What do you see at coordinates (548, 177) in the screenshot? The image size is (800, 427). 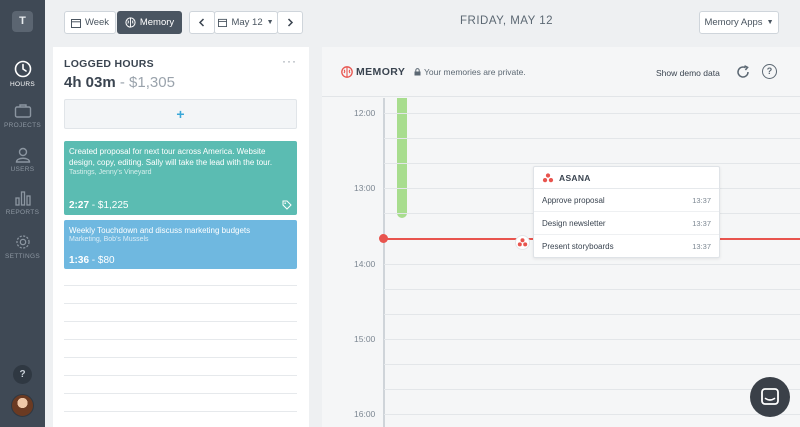 I see `asana-icon` at bounding box center [548, 177].